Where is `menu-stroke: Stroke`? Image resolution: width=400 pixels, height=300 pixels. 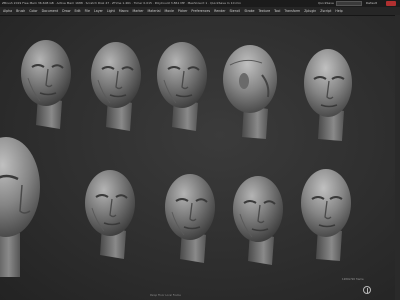 menu-stroke: Stroke is located at coordinates (249, 11).